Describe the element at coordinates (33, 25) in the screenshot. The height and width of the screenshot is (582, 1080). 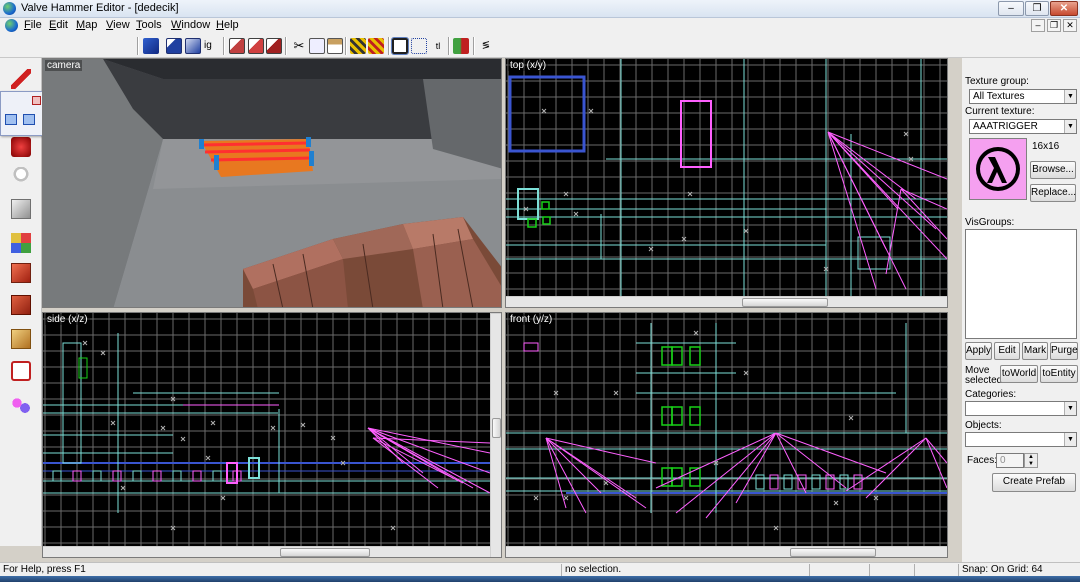
I see `menu-file: File` at that location.